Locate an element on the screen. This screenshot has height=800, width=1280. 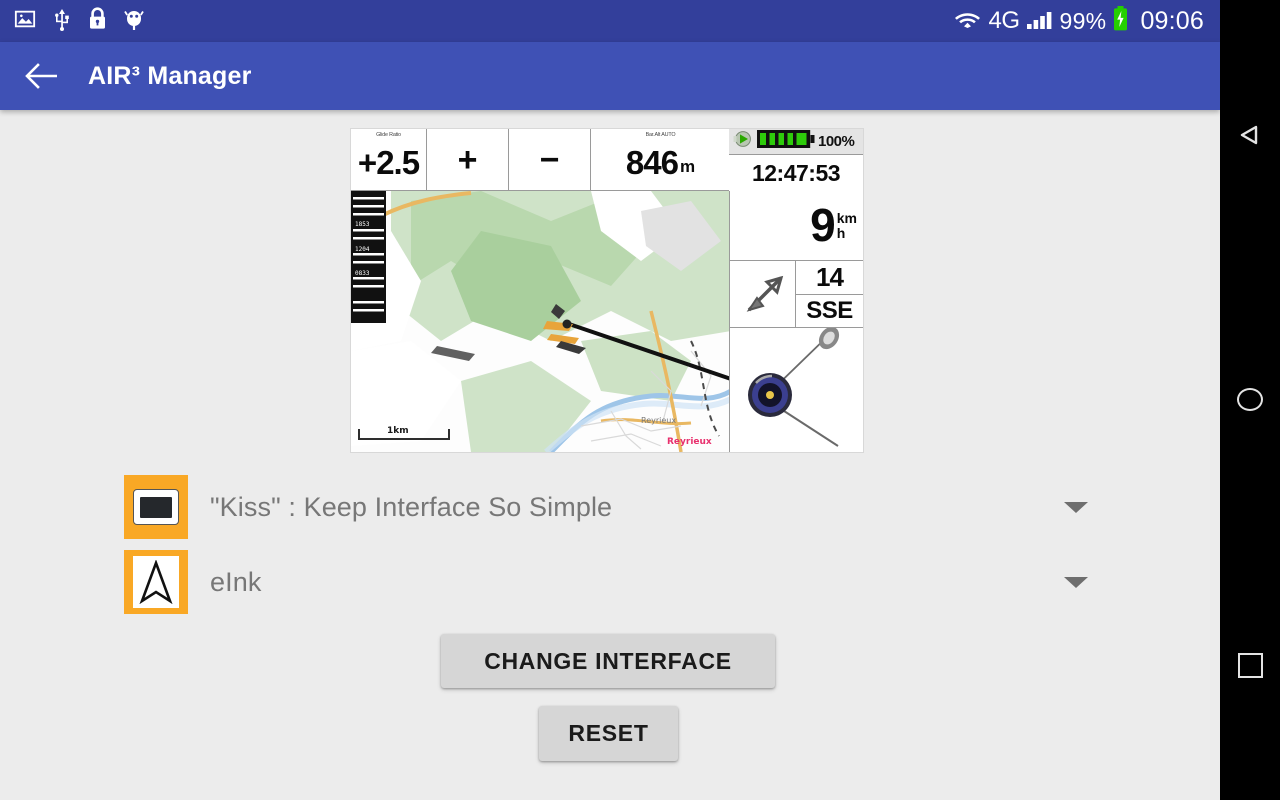
device-battery-icon is located at coordinates (786, 141).